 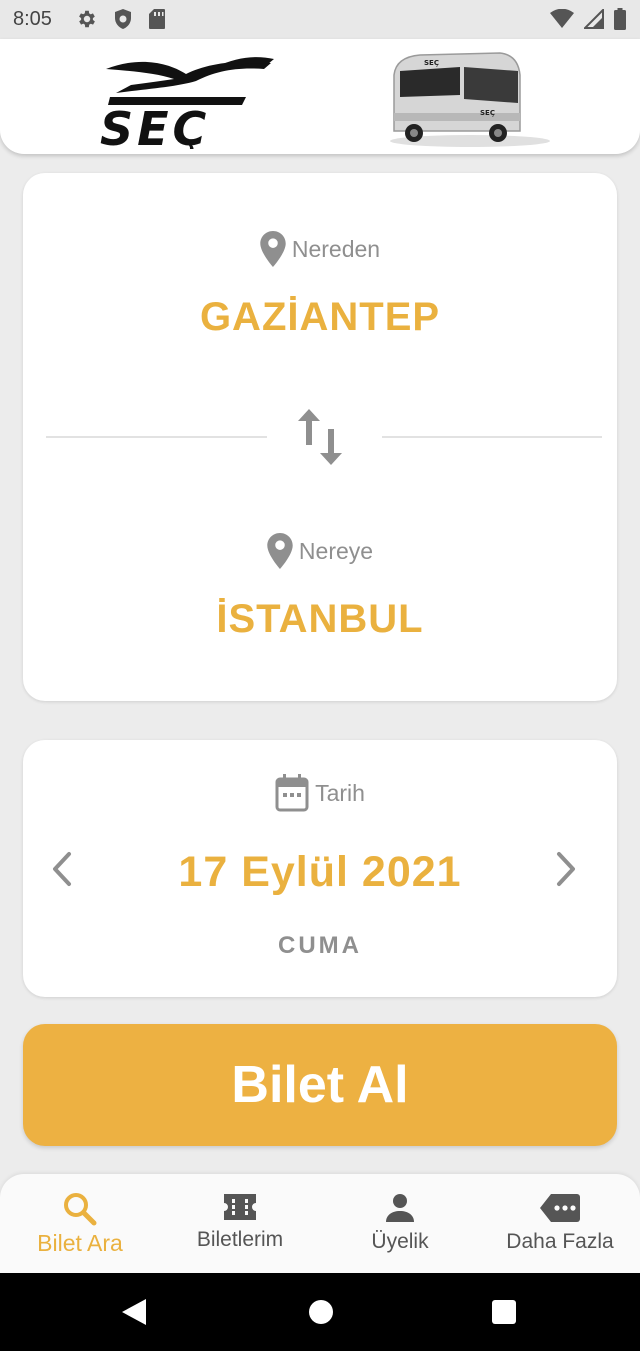 What do you see at coordinates (320, 945) in the screenshot?
I see `day-of-week: CUMA` at bounding box center [320, 945].